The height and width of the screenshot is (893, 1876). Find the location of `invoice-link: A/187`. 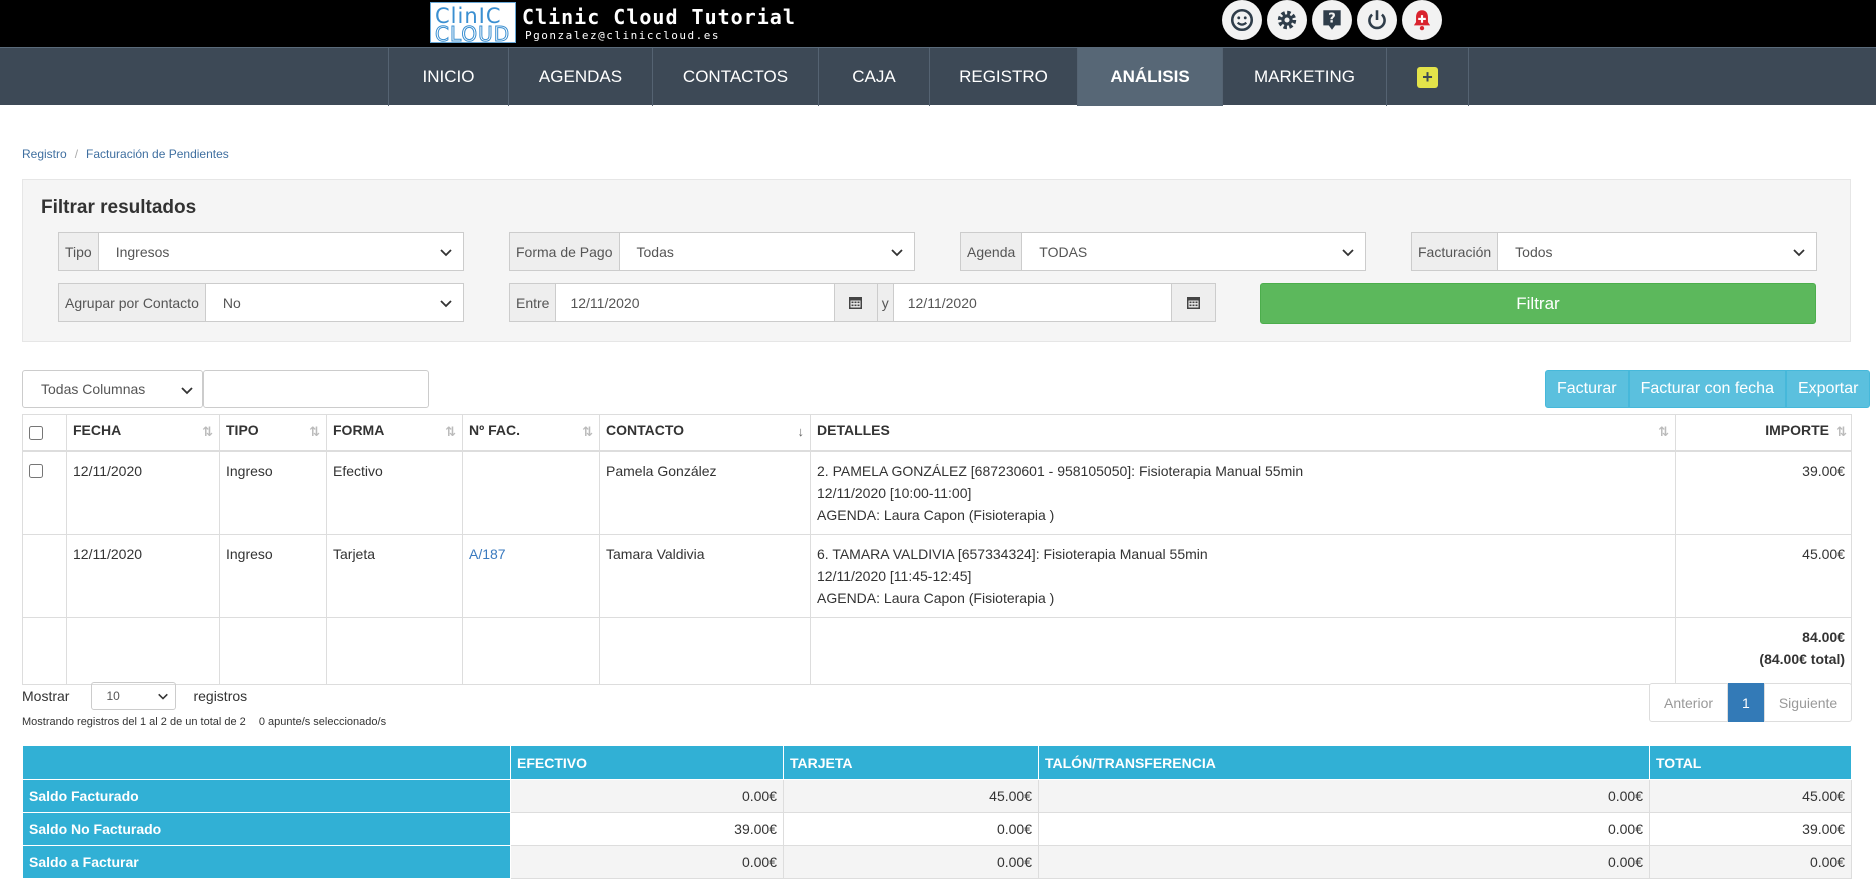

invoice-link: A/187 is located at coordinates (487, 554).